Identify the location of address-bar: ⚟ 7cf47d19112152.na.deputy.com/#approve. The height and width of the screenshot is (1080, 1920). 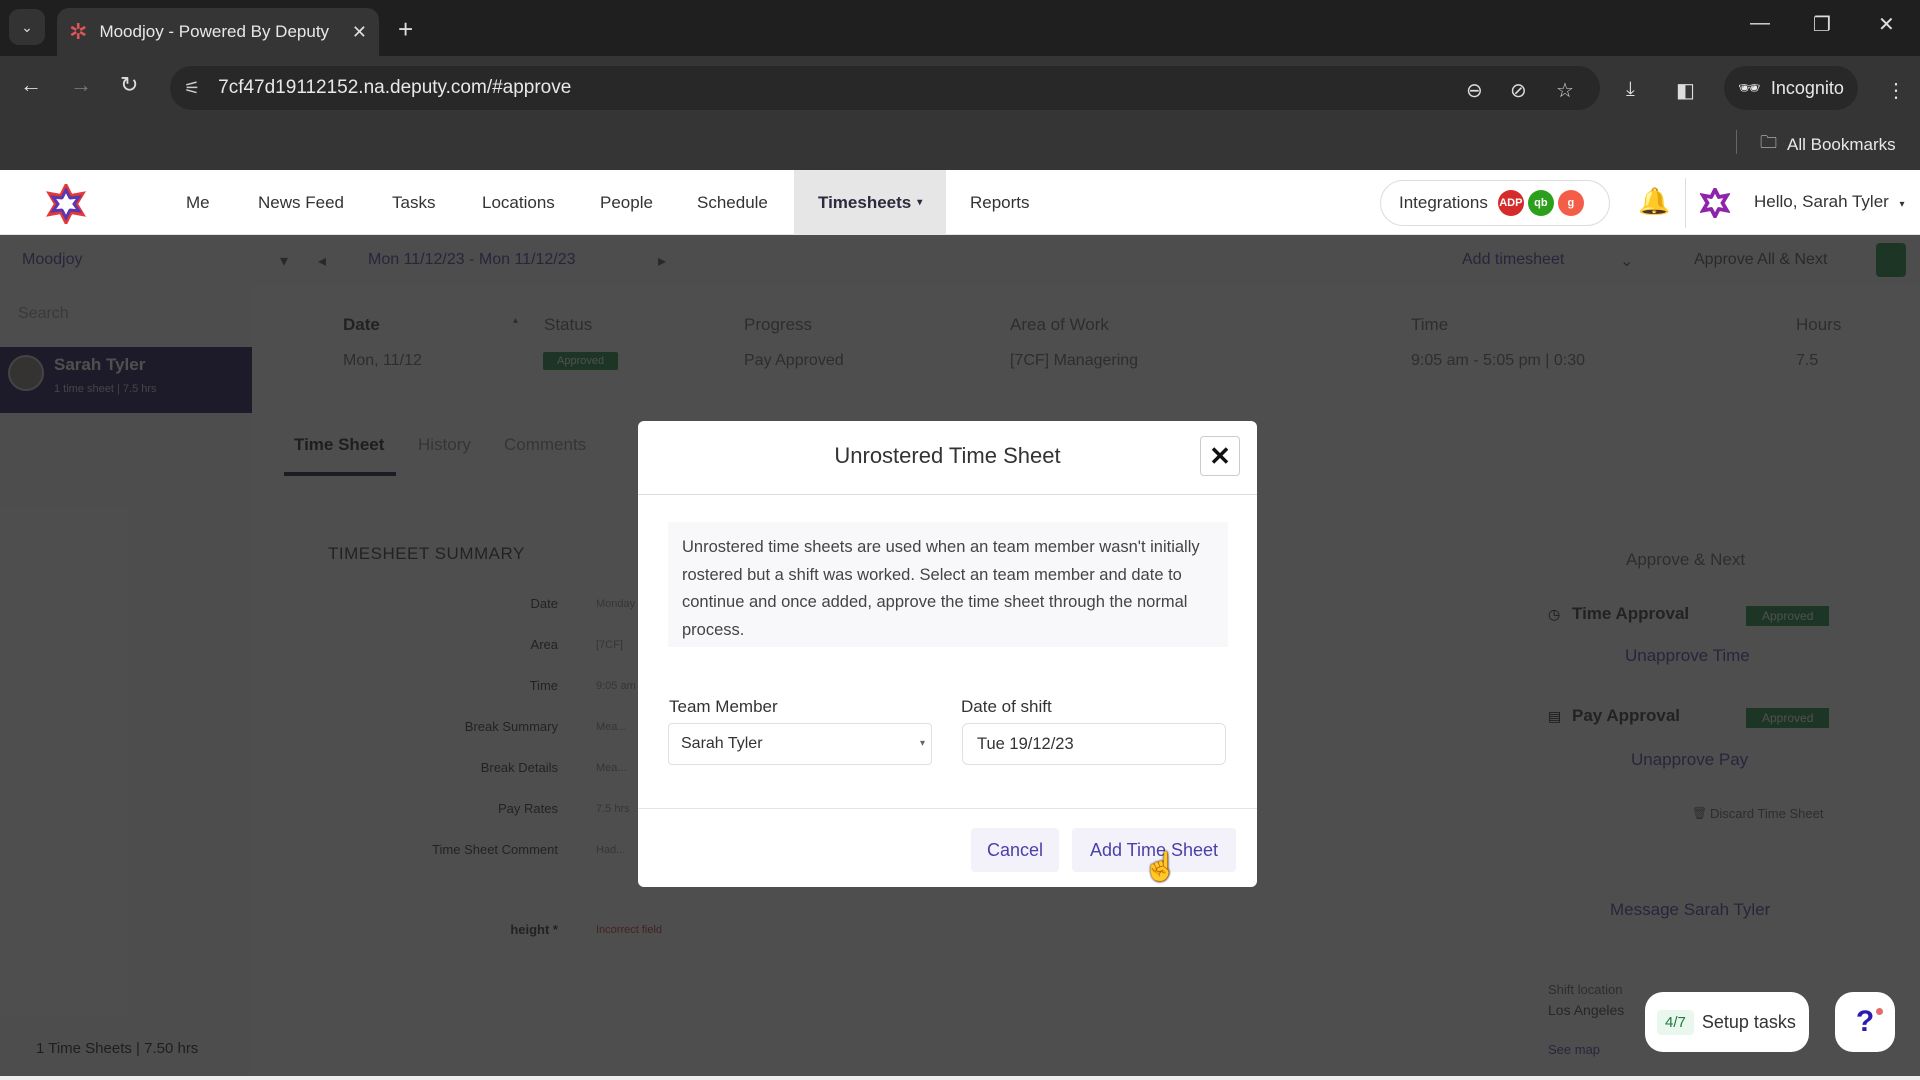
(885, 88).